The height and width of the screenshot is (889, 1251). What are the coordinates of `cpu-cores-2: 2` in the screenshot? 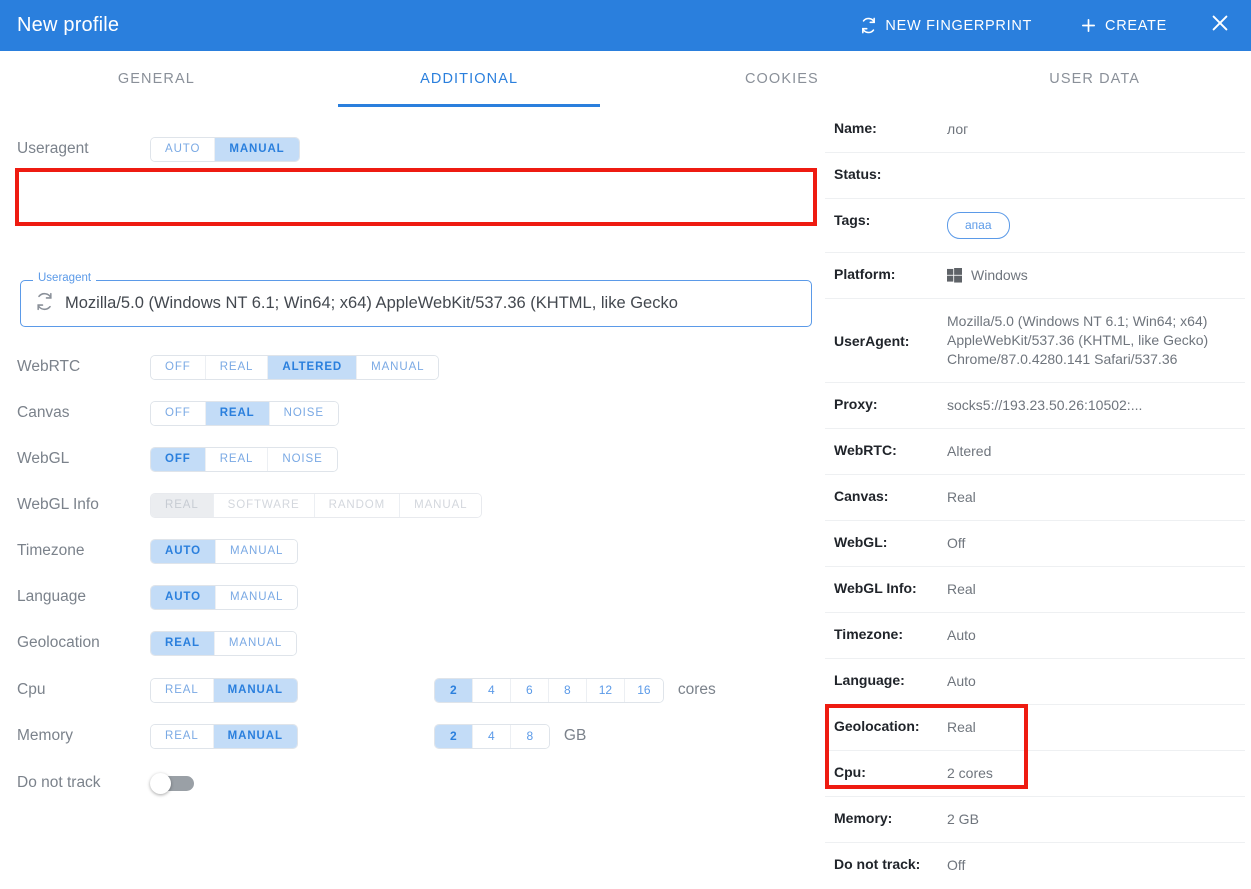 It's located at (453, 690).